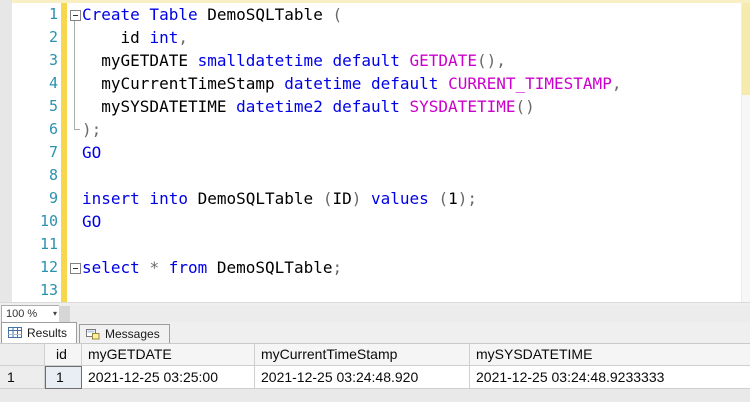  Describe the element at coordinates (22, 355) in the screenshot. I see `grid-corner-cell` at that location.